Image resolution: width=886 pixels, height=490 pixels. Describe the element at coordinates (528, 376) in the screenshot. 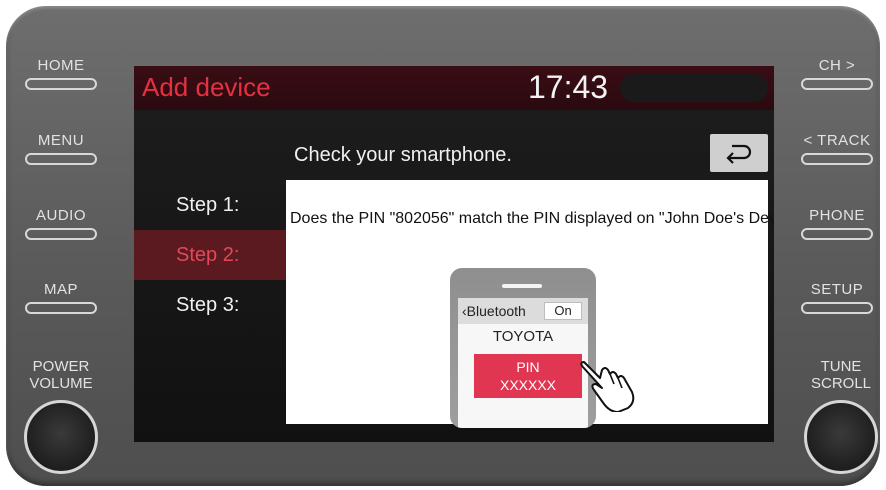

I see `pin-box: PIN XXXXXX` at that location.